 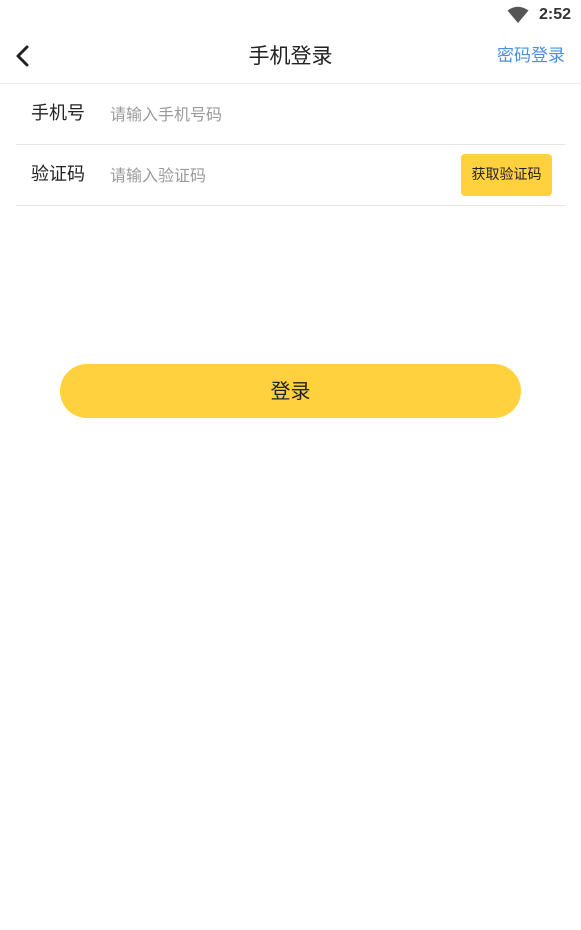 I want to click on phone-input, so click(x=330, y=114).